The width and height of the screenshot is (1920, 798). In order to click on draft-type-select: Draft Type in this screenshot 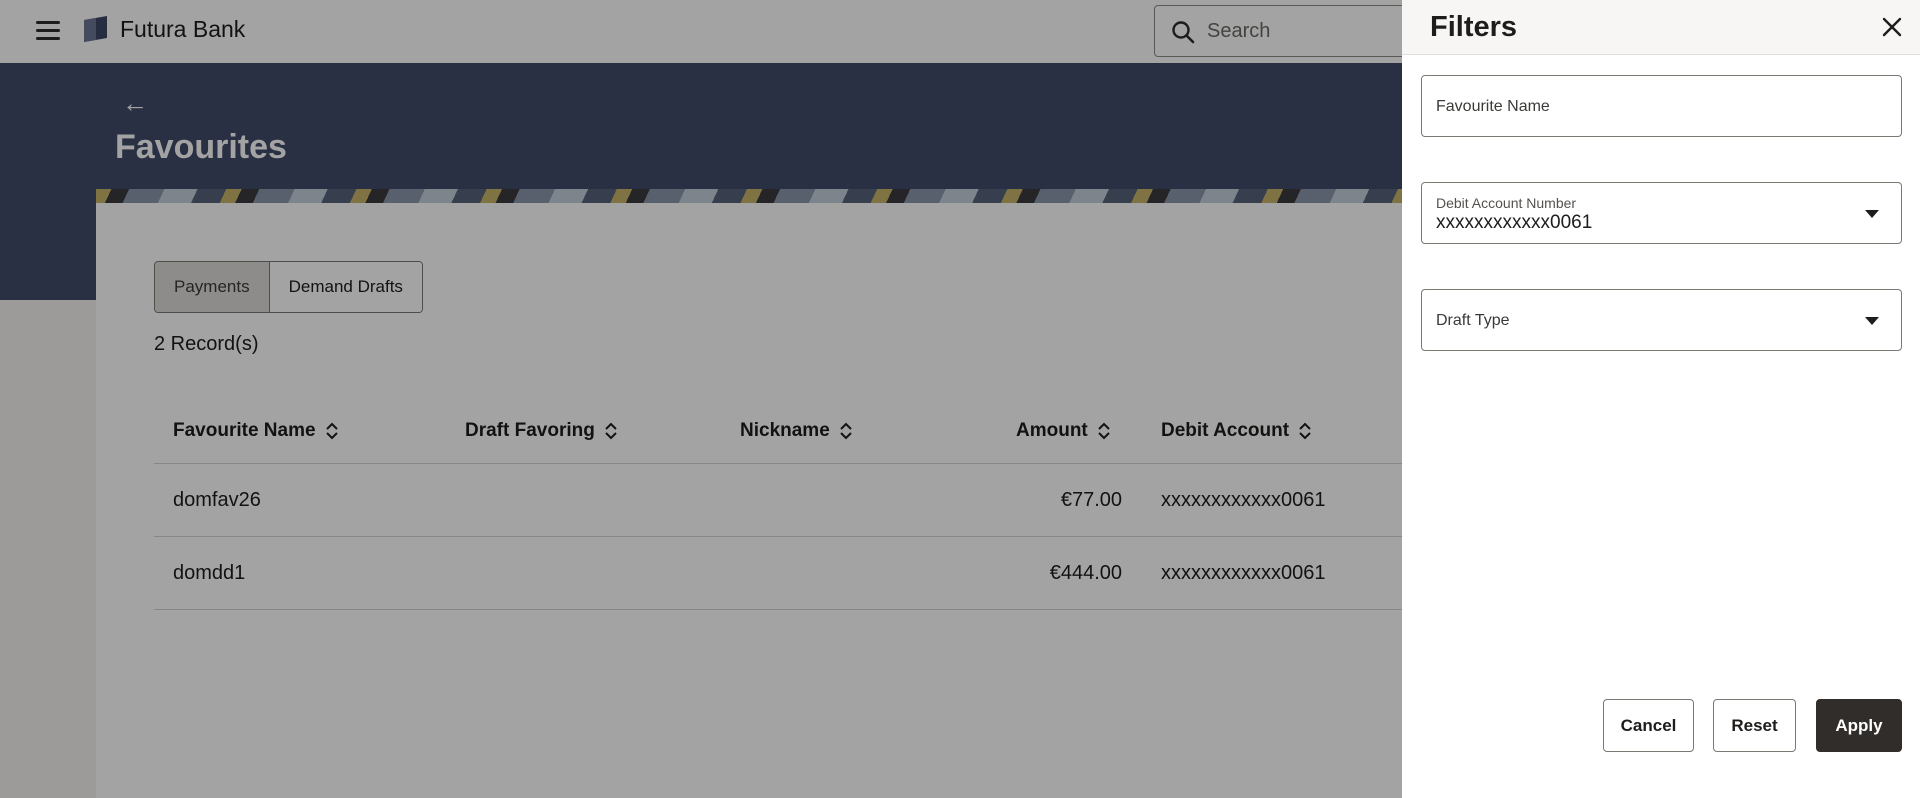, I will do `click(1661, 320)`.